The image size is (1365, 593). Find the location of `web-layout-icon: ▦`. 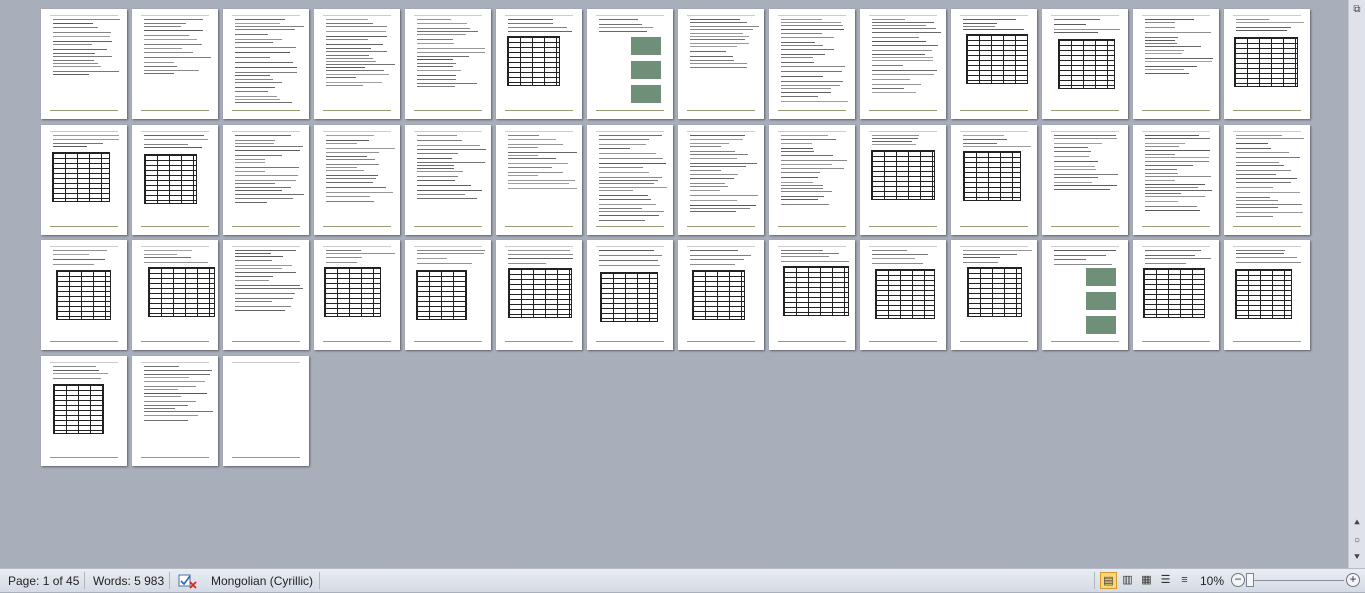

web-layout-icon: ▦ is located at coordinates (1146, 580).